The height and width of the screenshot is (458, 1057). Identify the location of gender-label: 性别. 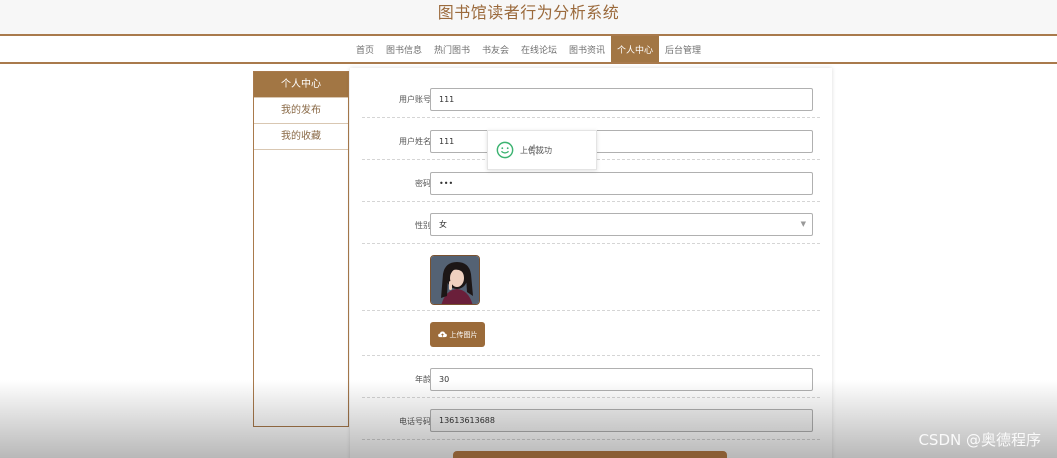
(423, 225).